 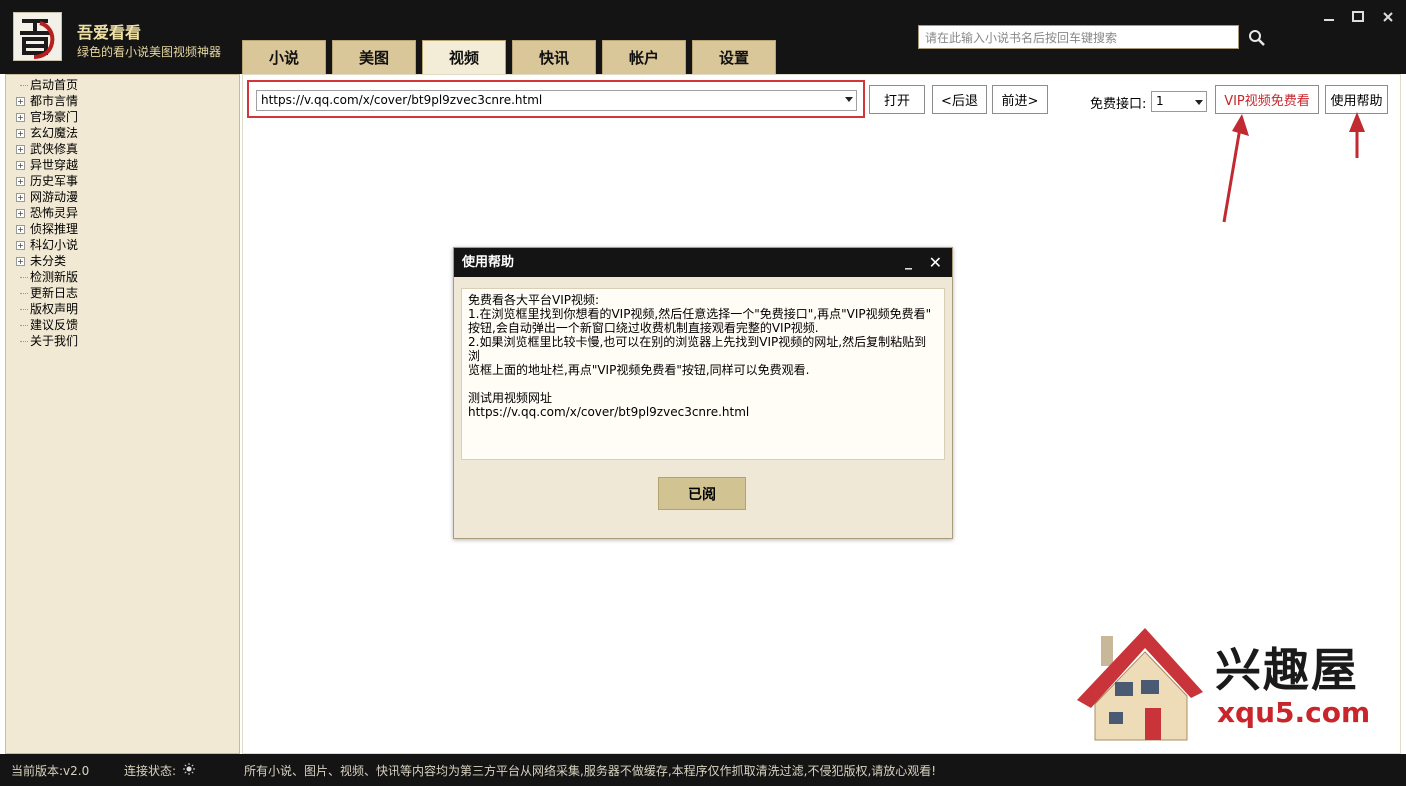 What do you see at coordinates (703, 384) in the screenshot?
I see `help-line` at bounding box center [703, 384].